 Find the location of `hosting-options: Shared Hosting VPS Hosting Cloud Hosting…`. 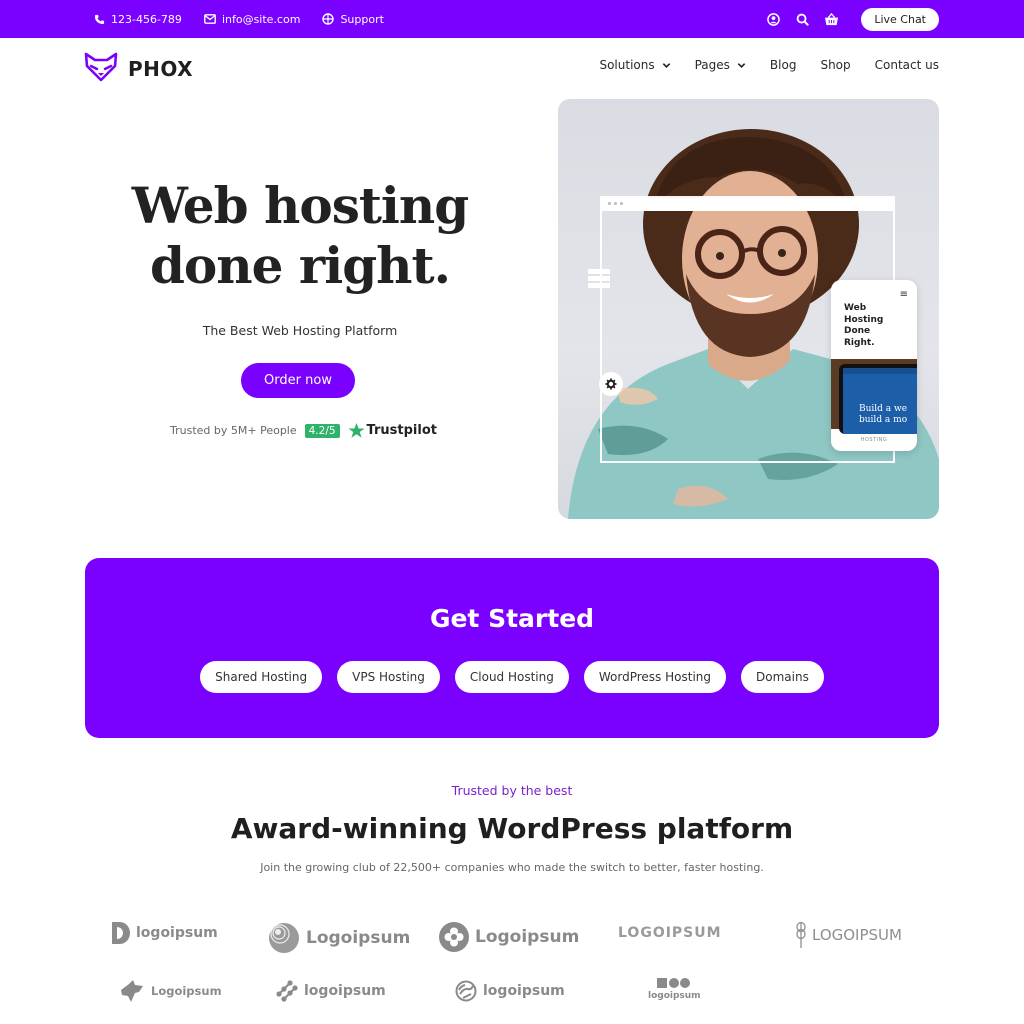

hosting-options: Shared Hosting VPS Hosting Cloud Hosting… is located at coordinates (512, 677).